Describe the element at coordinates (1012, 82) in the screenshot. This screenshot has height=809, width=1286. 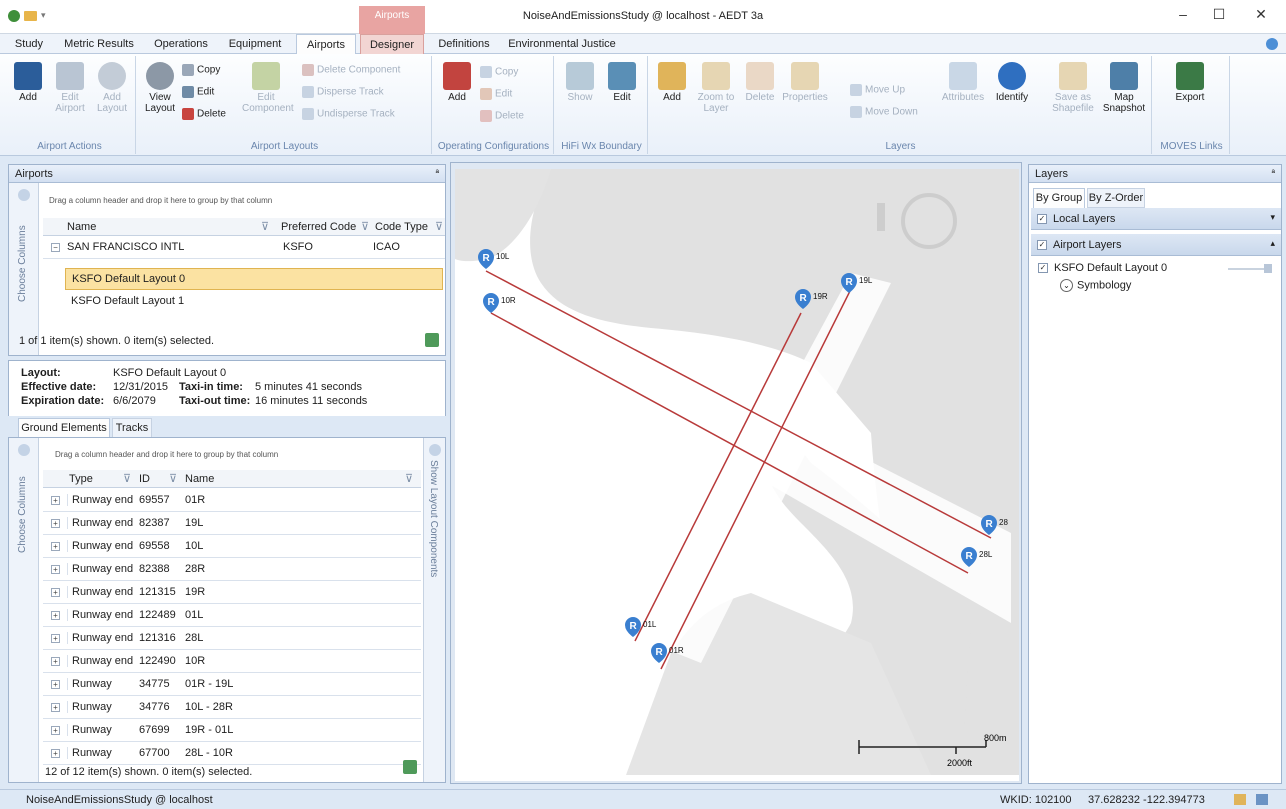
I see `identify-button: Identify` at that location.